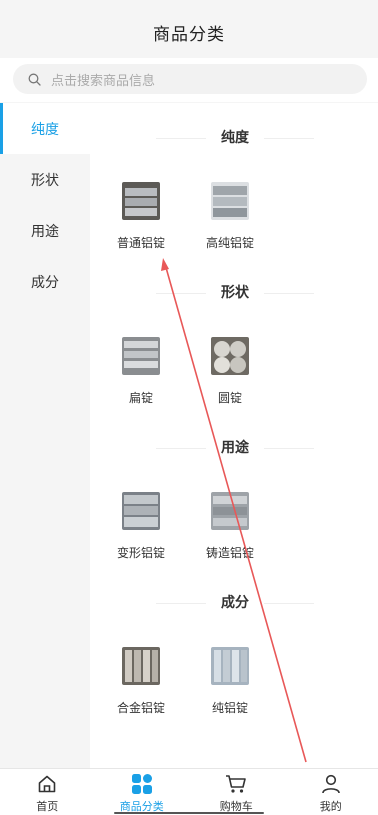 The image size is (378, 815). I want to click on section-header: 纯度, so click(234, 139).